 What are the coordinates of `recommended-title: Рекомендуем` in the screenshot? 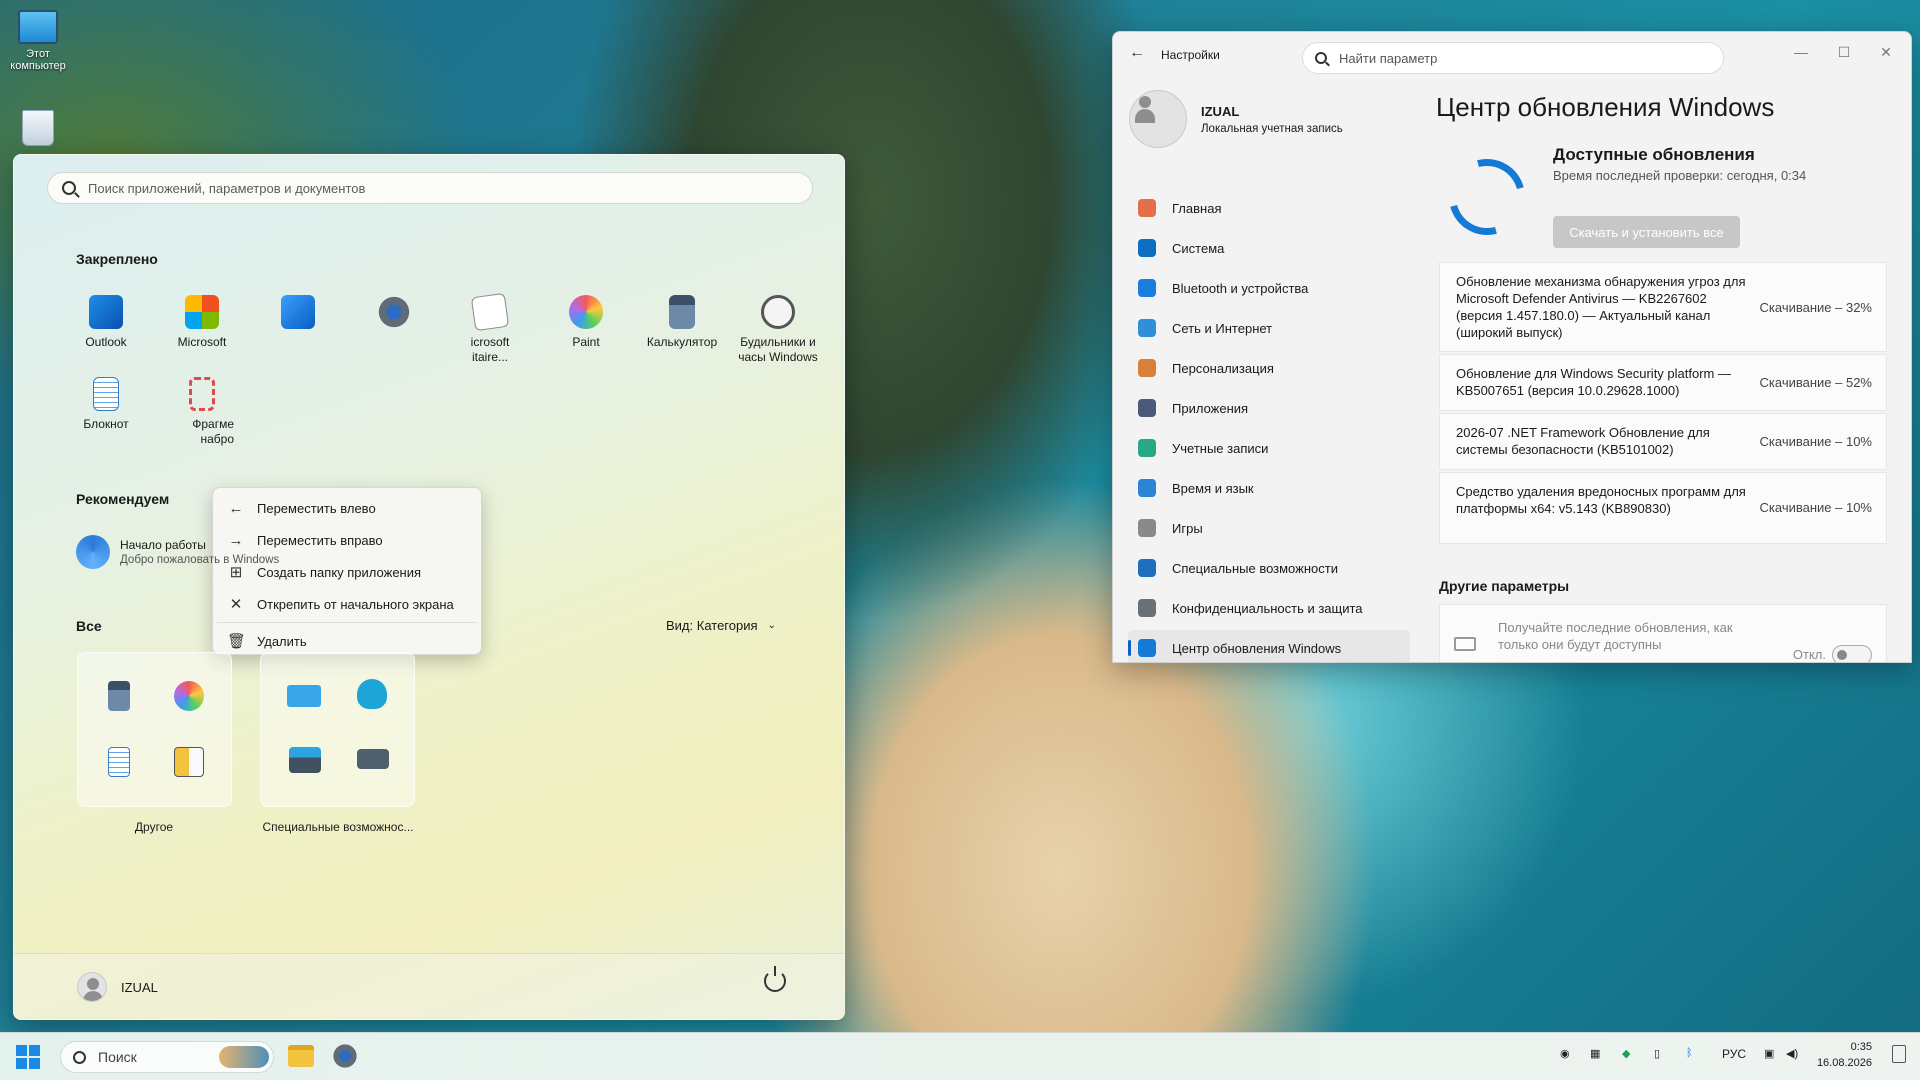 It's located at (123, 499).